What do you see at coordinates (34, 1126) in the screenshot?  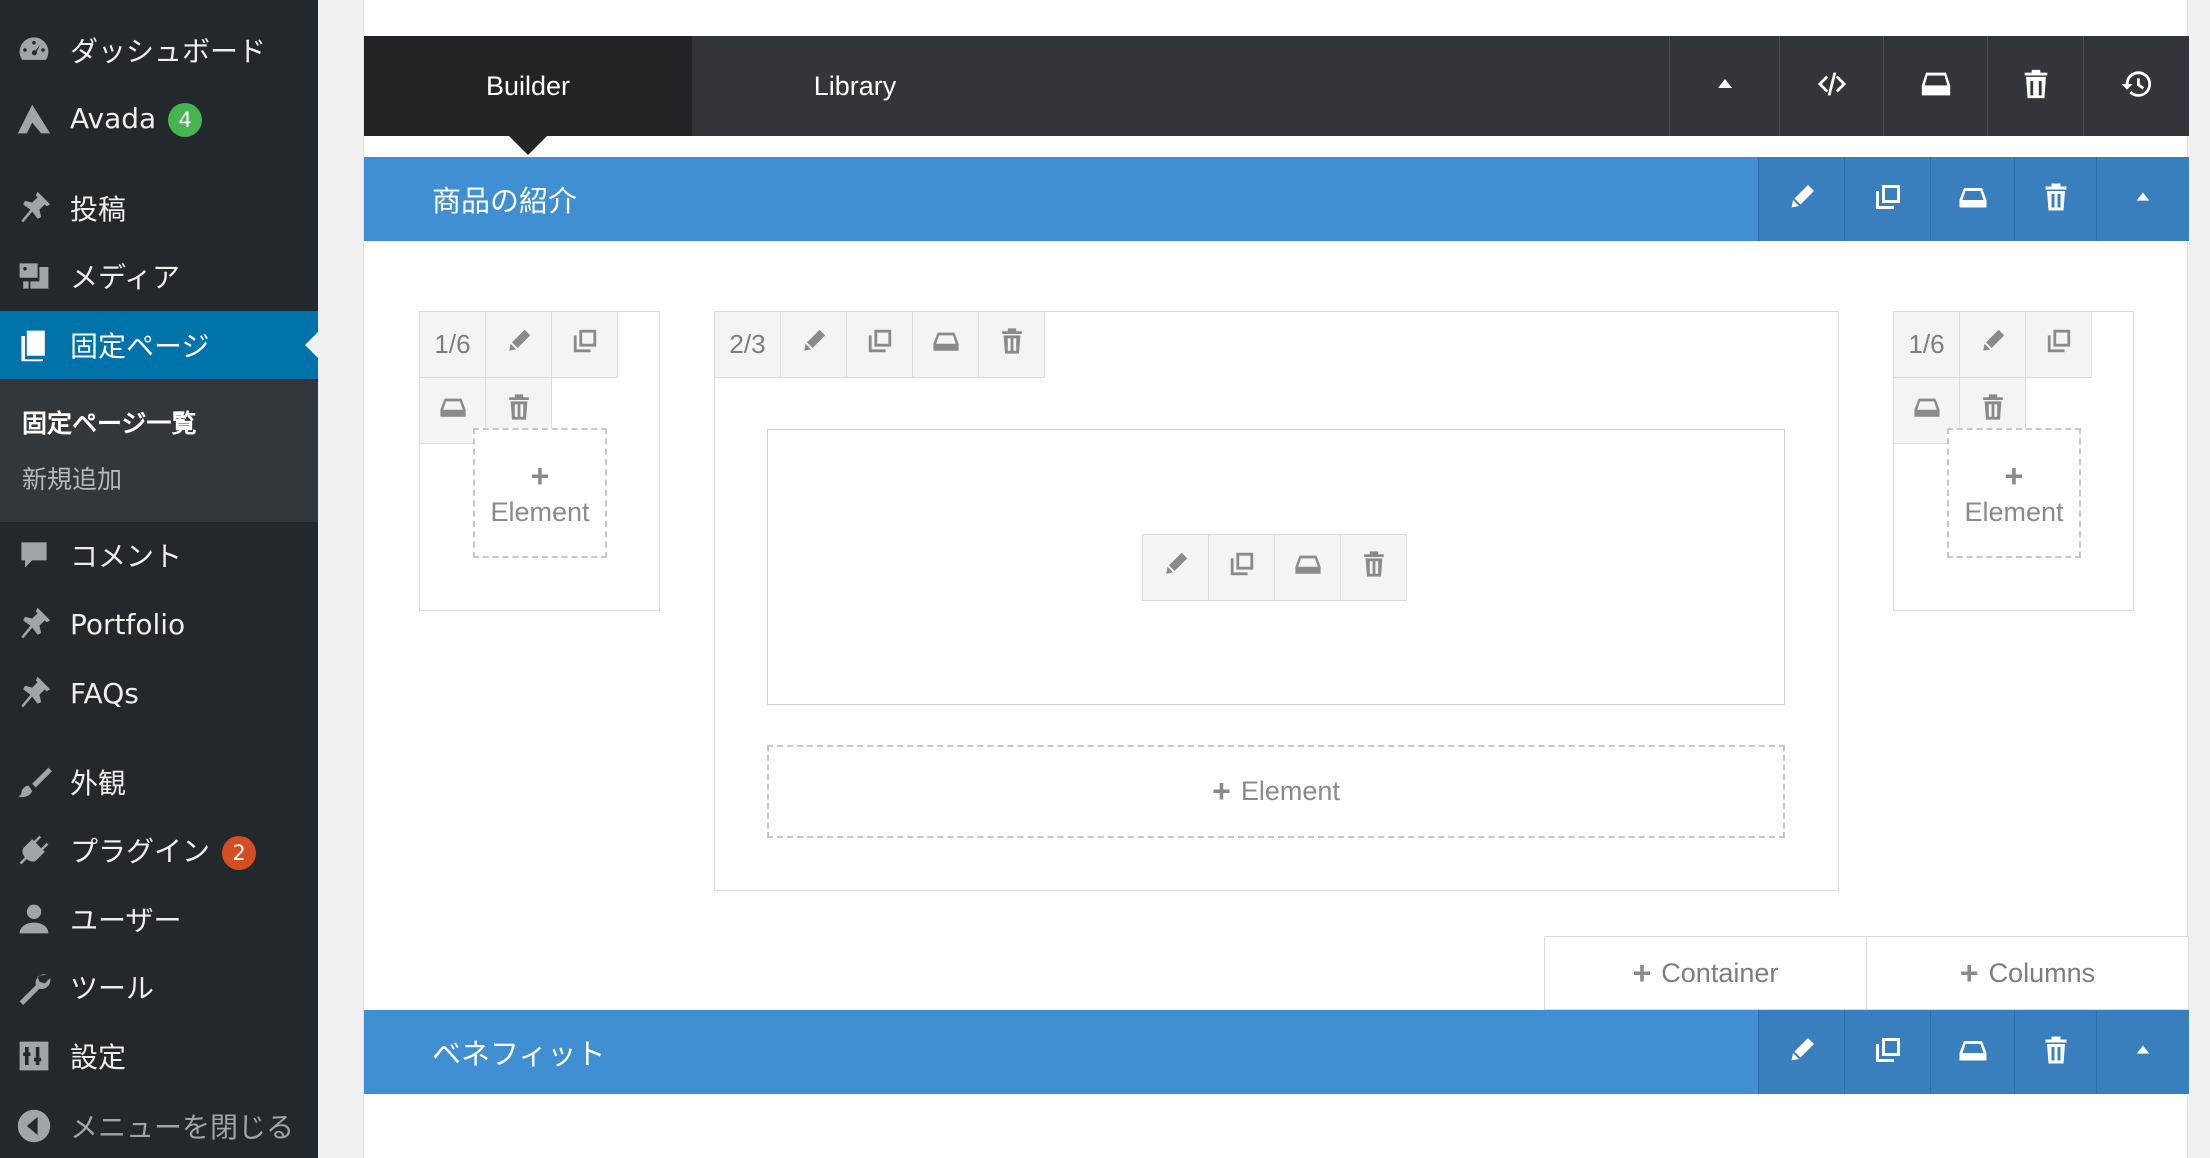 I see `collapse-arrow-icon` at bounding box center [34, 1126].